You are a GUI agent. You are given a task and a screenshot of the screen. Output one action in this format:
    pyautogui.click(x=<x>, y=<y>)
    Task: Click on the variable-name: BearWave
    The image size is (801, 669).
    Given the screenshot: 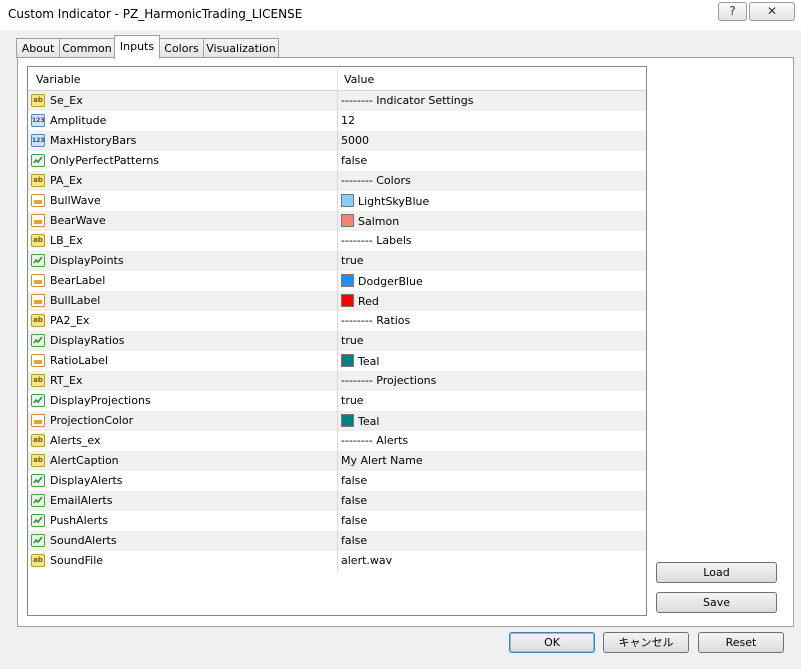 What is the action you would take?
    pyautogui.click(x=78, y=220)
    